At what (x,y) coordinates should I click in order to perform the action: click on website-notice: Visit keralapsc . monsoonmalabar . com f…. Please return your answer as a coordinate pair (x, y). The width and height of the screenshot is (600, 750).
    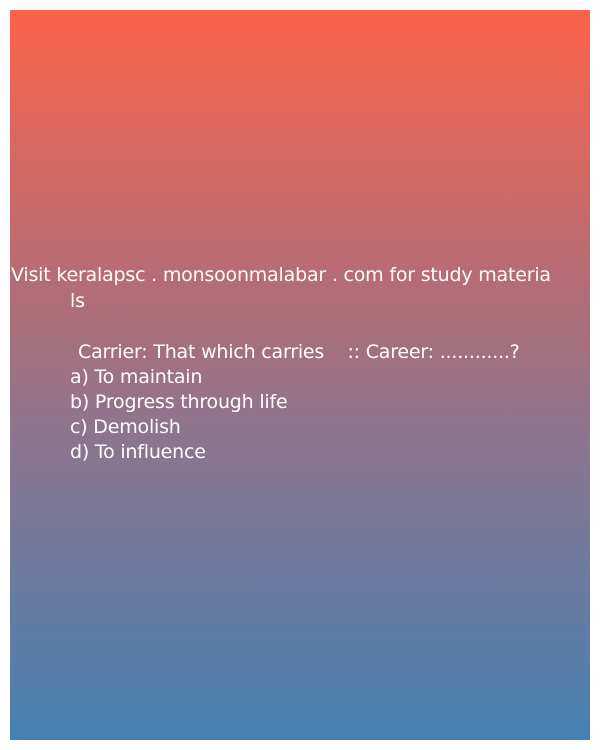
    Looking at the image, I should click on (281, 275).